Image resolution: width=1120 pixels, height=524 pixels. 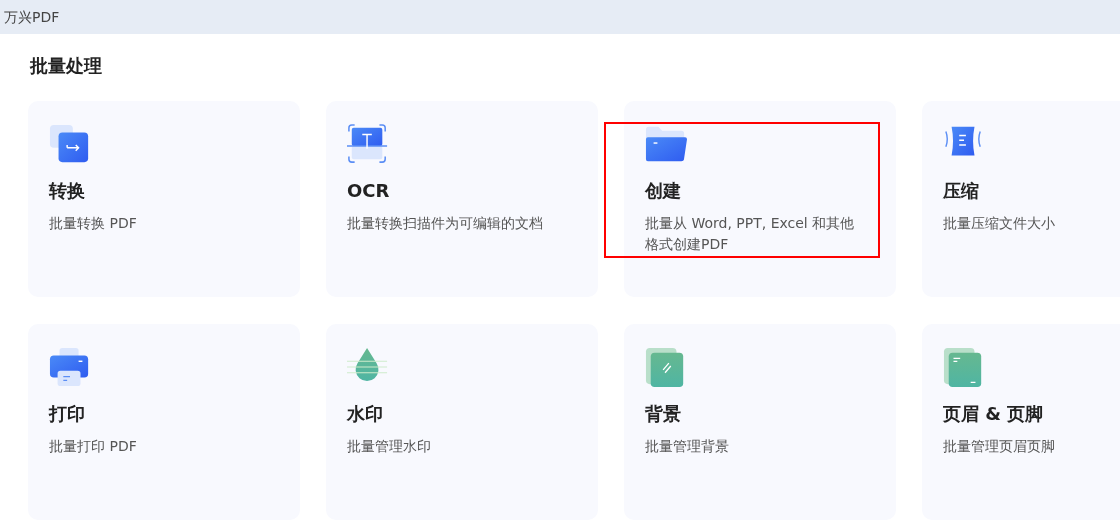 What do you see at coordinates (67, 414) in the screenshot?
I see `tool-title: 打印` at bounding box center [67, 414].